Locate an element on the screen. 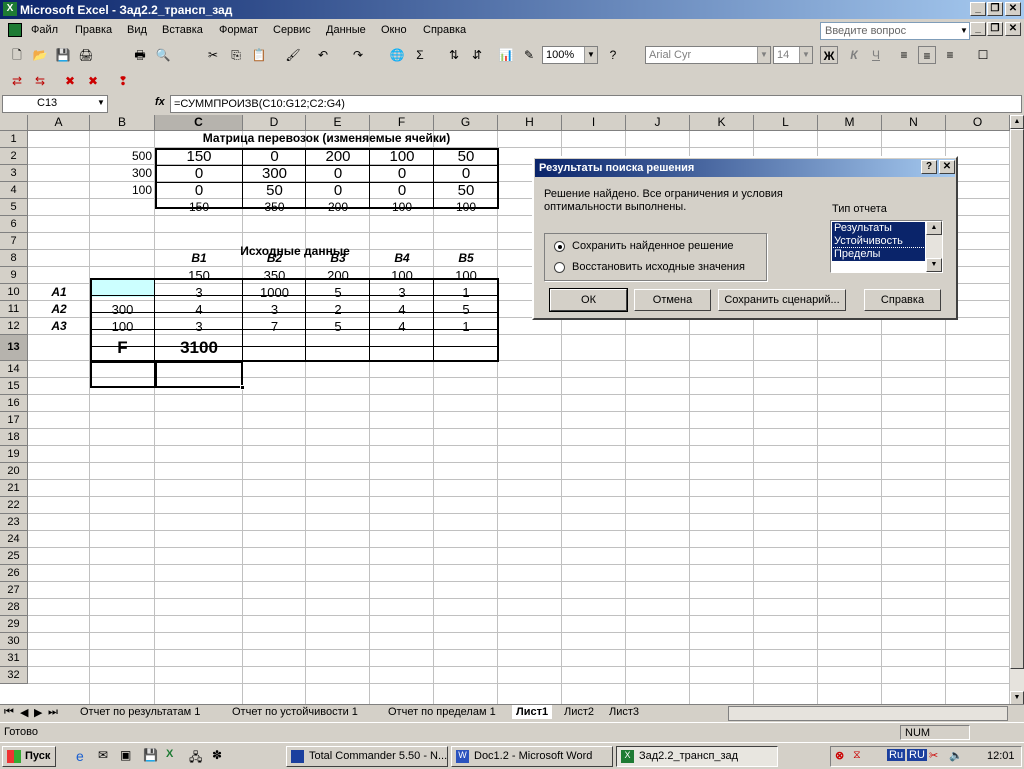  column-header-K: K is located at coordinates (722, 123).